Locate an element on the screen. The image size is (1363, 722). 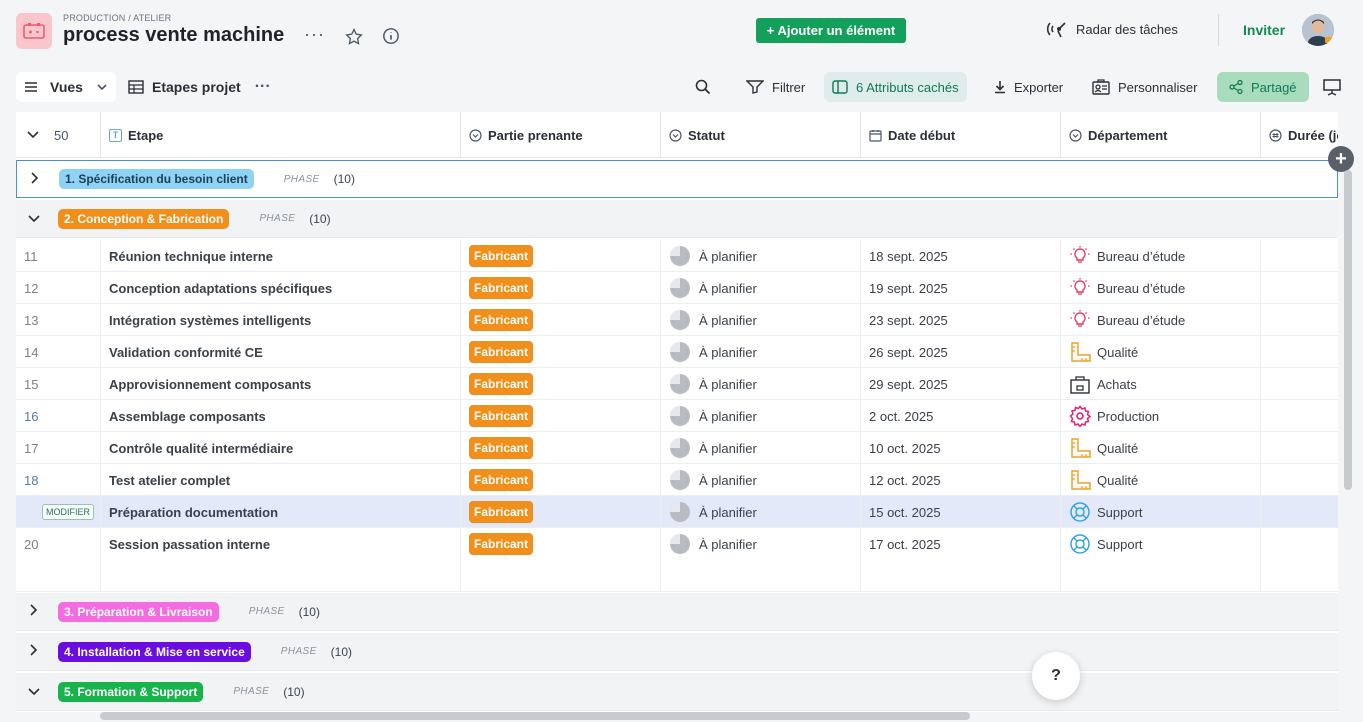
row-number-cell: 12 is located at coordinates (62, 288).